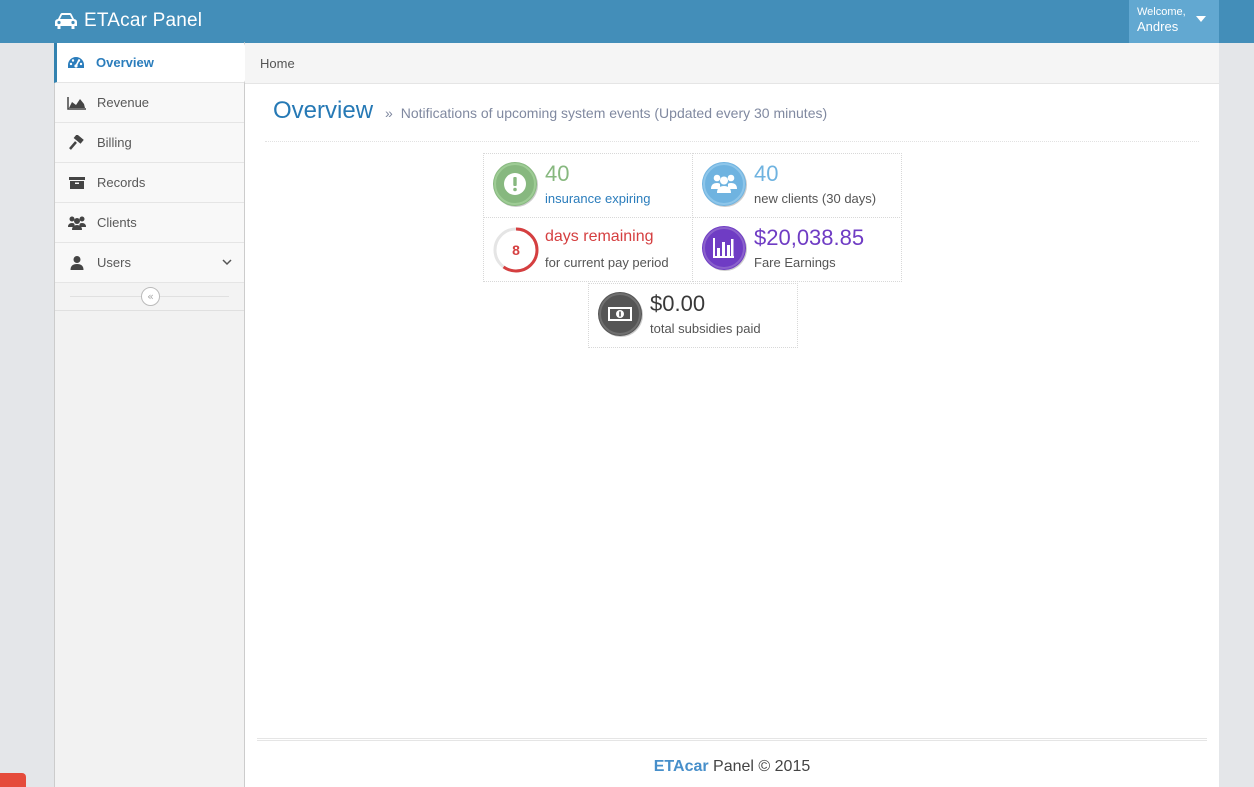  I want to click on user-menu-toggle: Welcome, Andres, so click(1174, 21).